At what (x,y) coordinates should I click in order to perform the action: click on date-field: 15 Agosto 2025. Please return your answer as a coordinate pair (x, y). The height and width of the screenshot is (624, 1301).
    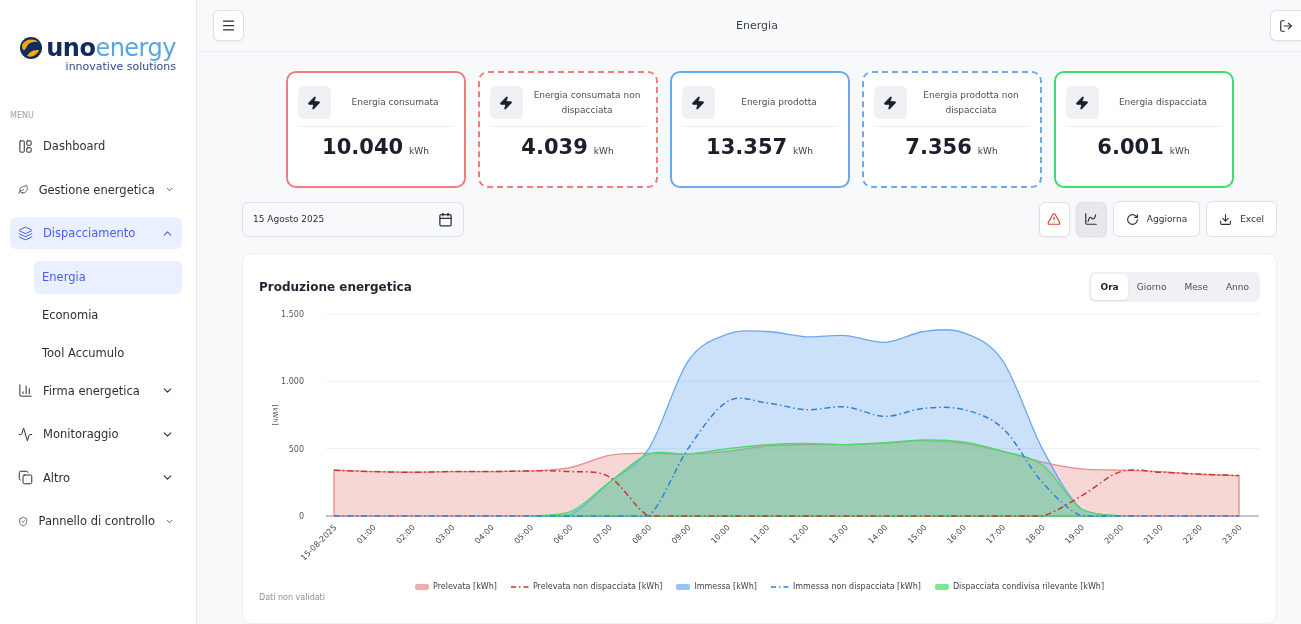
    Looking at the image, I should click on (353, 219).